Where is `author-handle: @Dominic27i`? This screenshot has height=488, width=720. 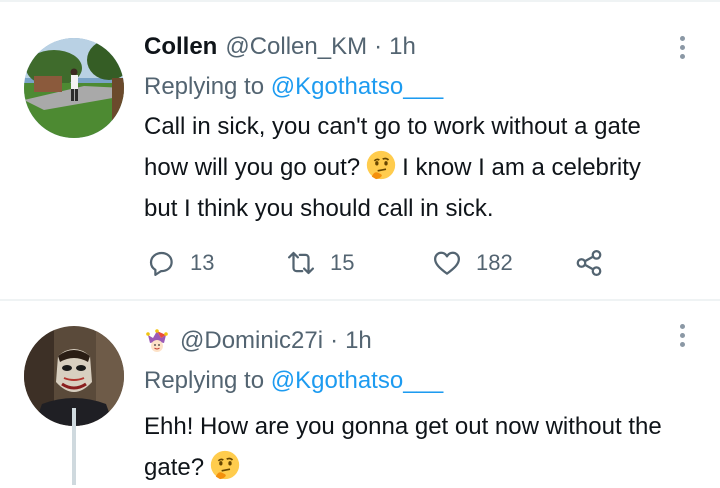 author-handle: @Dominic27i is located at coordinates (251, 341).